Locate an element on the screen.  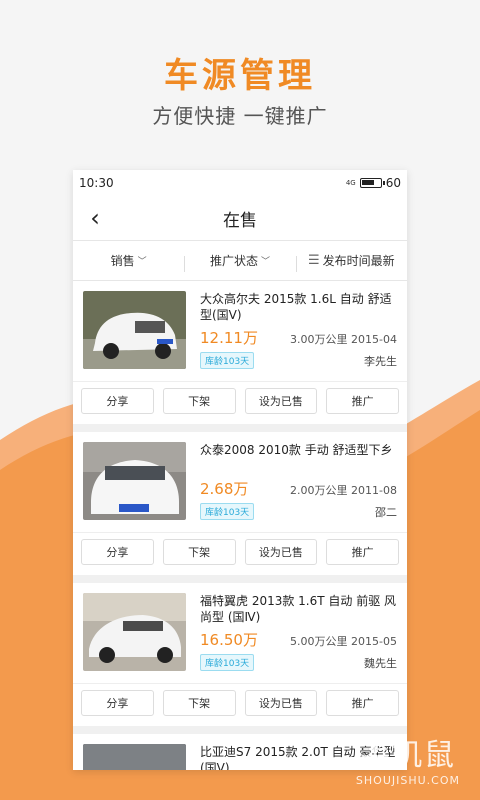
filter-label: 销售 is located at coordinates (122, 261).